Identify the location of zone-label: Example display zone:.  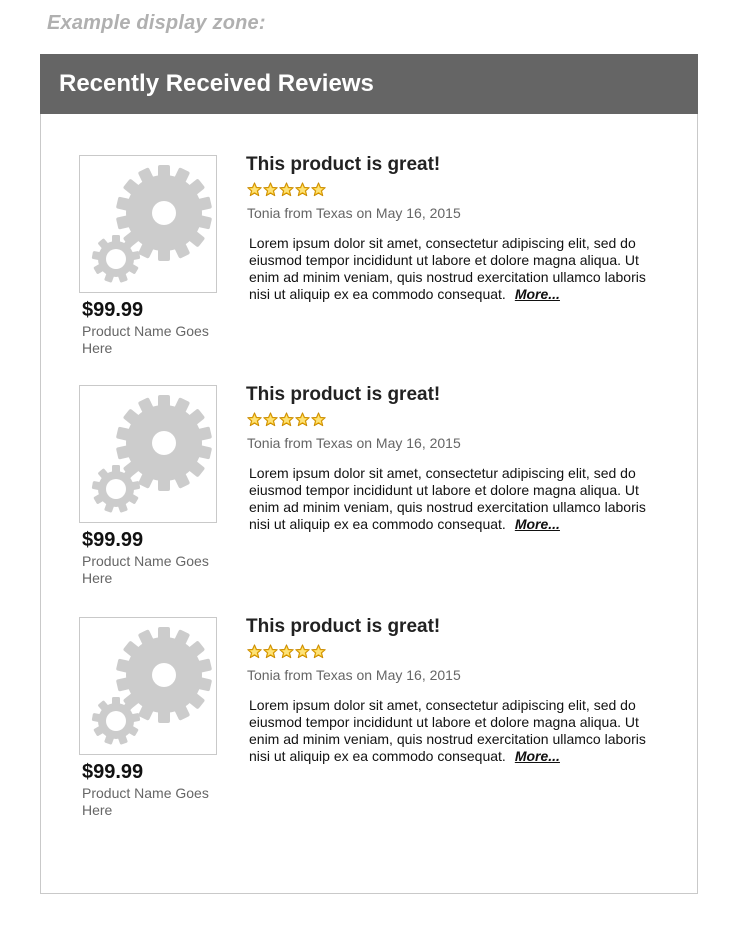
(156, 23).